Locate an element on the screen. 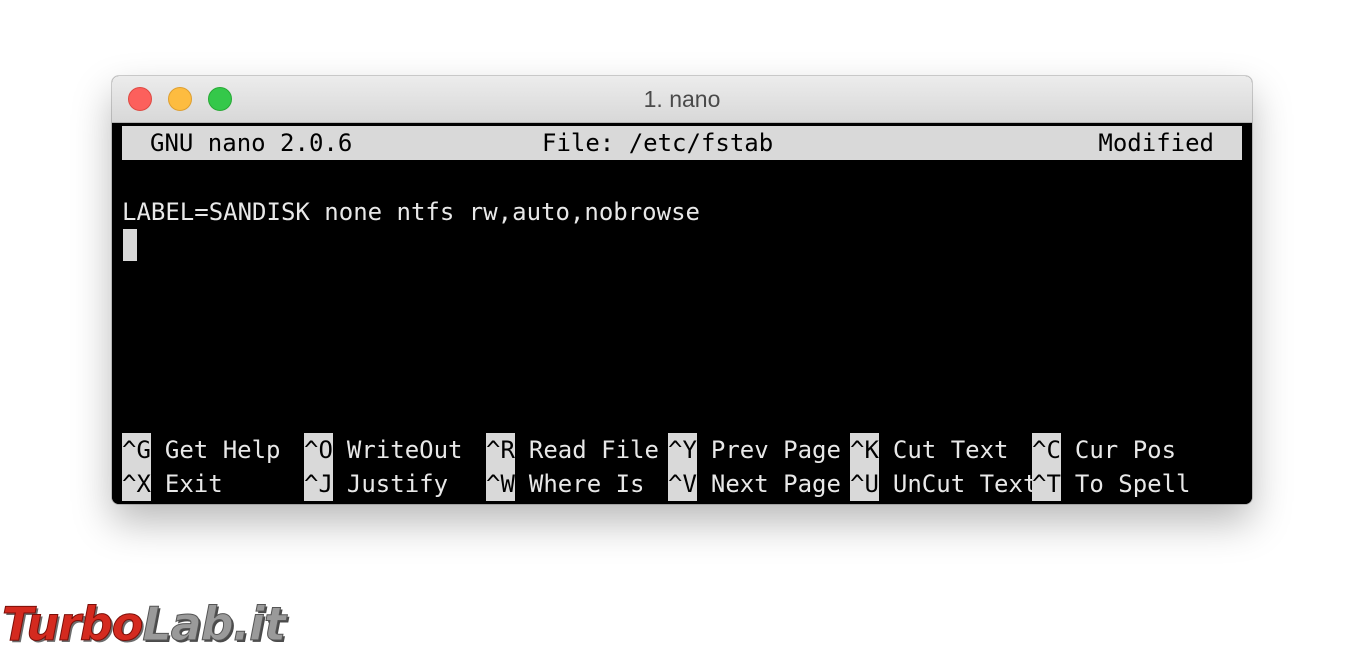 Image resolution: width=1364 pixels, height=652 pixels. turbolab-watermark-logo: TurboLab.it is located at coordinates (144, 624).